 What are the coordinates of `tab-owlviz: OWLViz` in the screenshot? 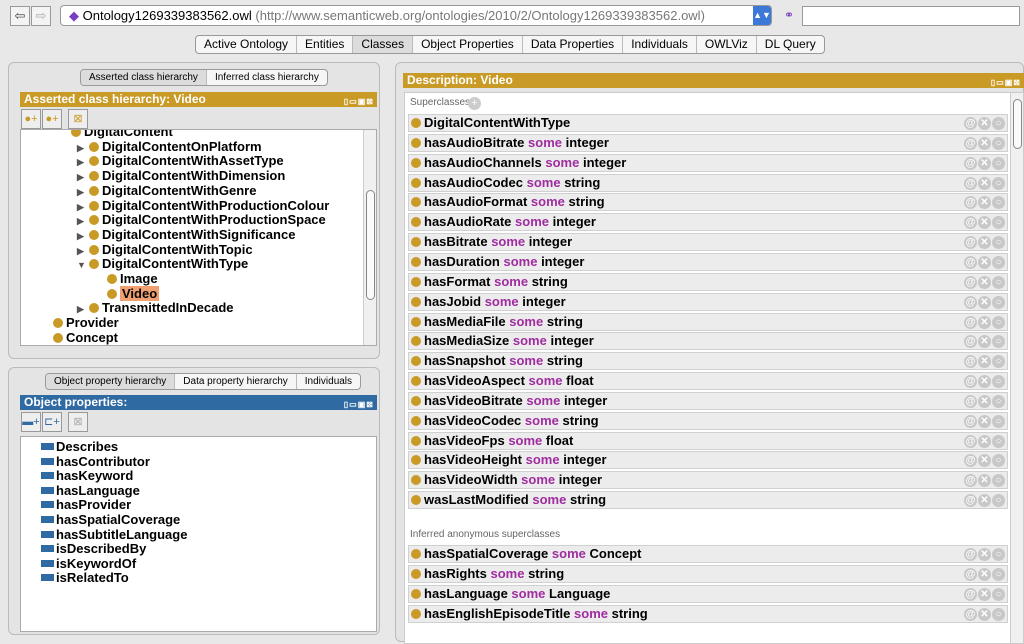 It's located at (727, 44).